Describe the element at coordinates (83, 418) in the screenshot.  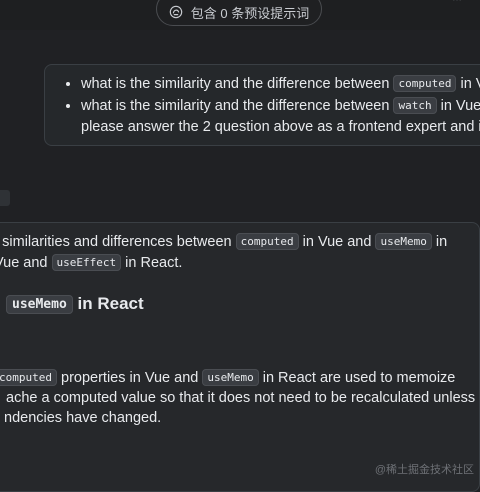
I see `answer-body-line-3: ndencies have changed.` at that location.